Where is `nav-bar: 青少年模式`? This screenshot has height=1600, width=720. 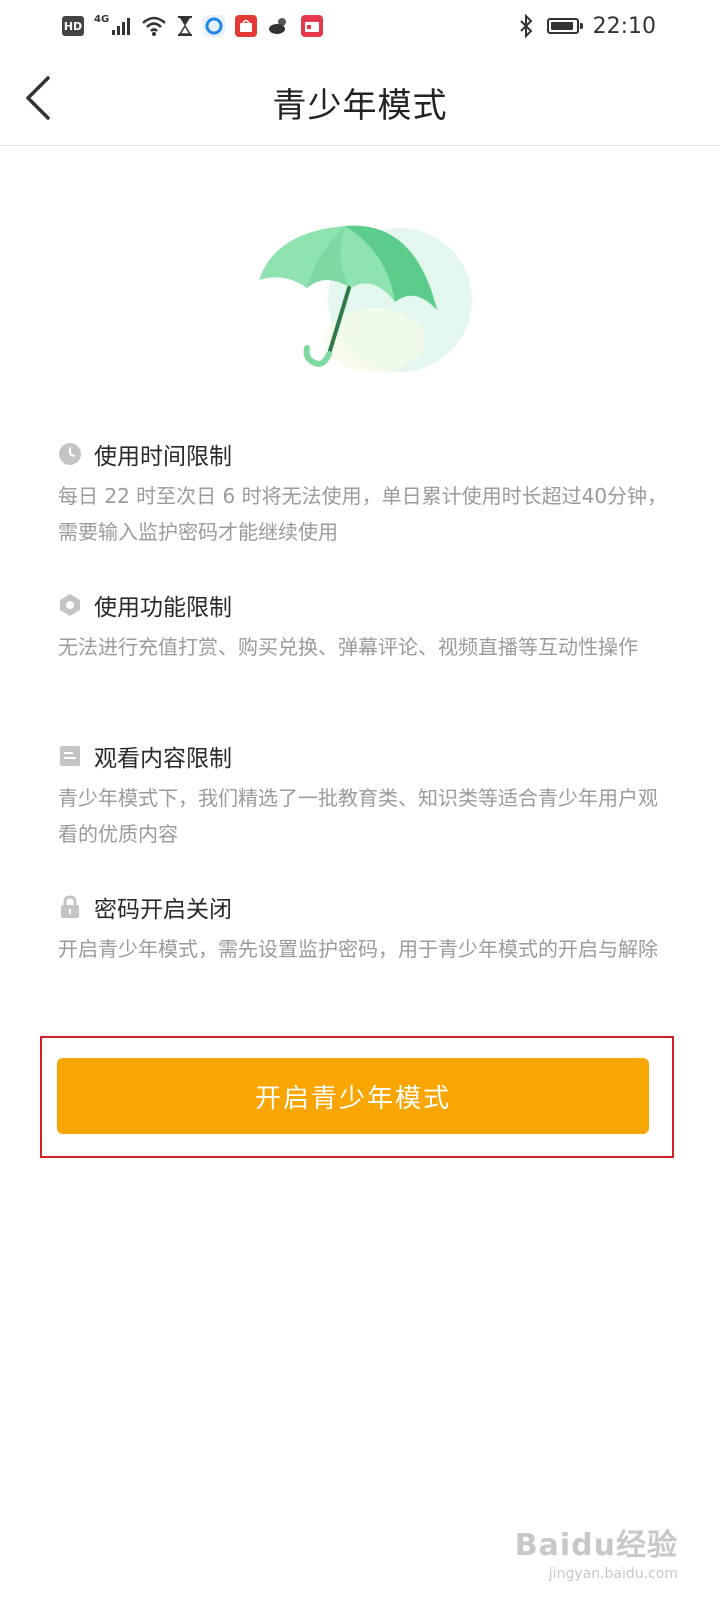 nav-bar: 青少年模式 is located at coordinates (360, 99).